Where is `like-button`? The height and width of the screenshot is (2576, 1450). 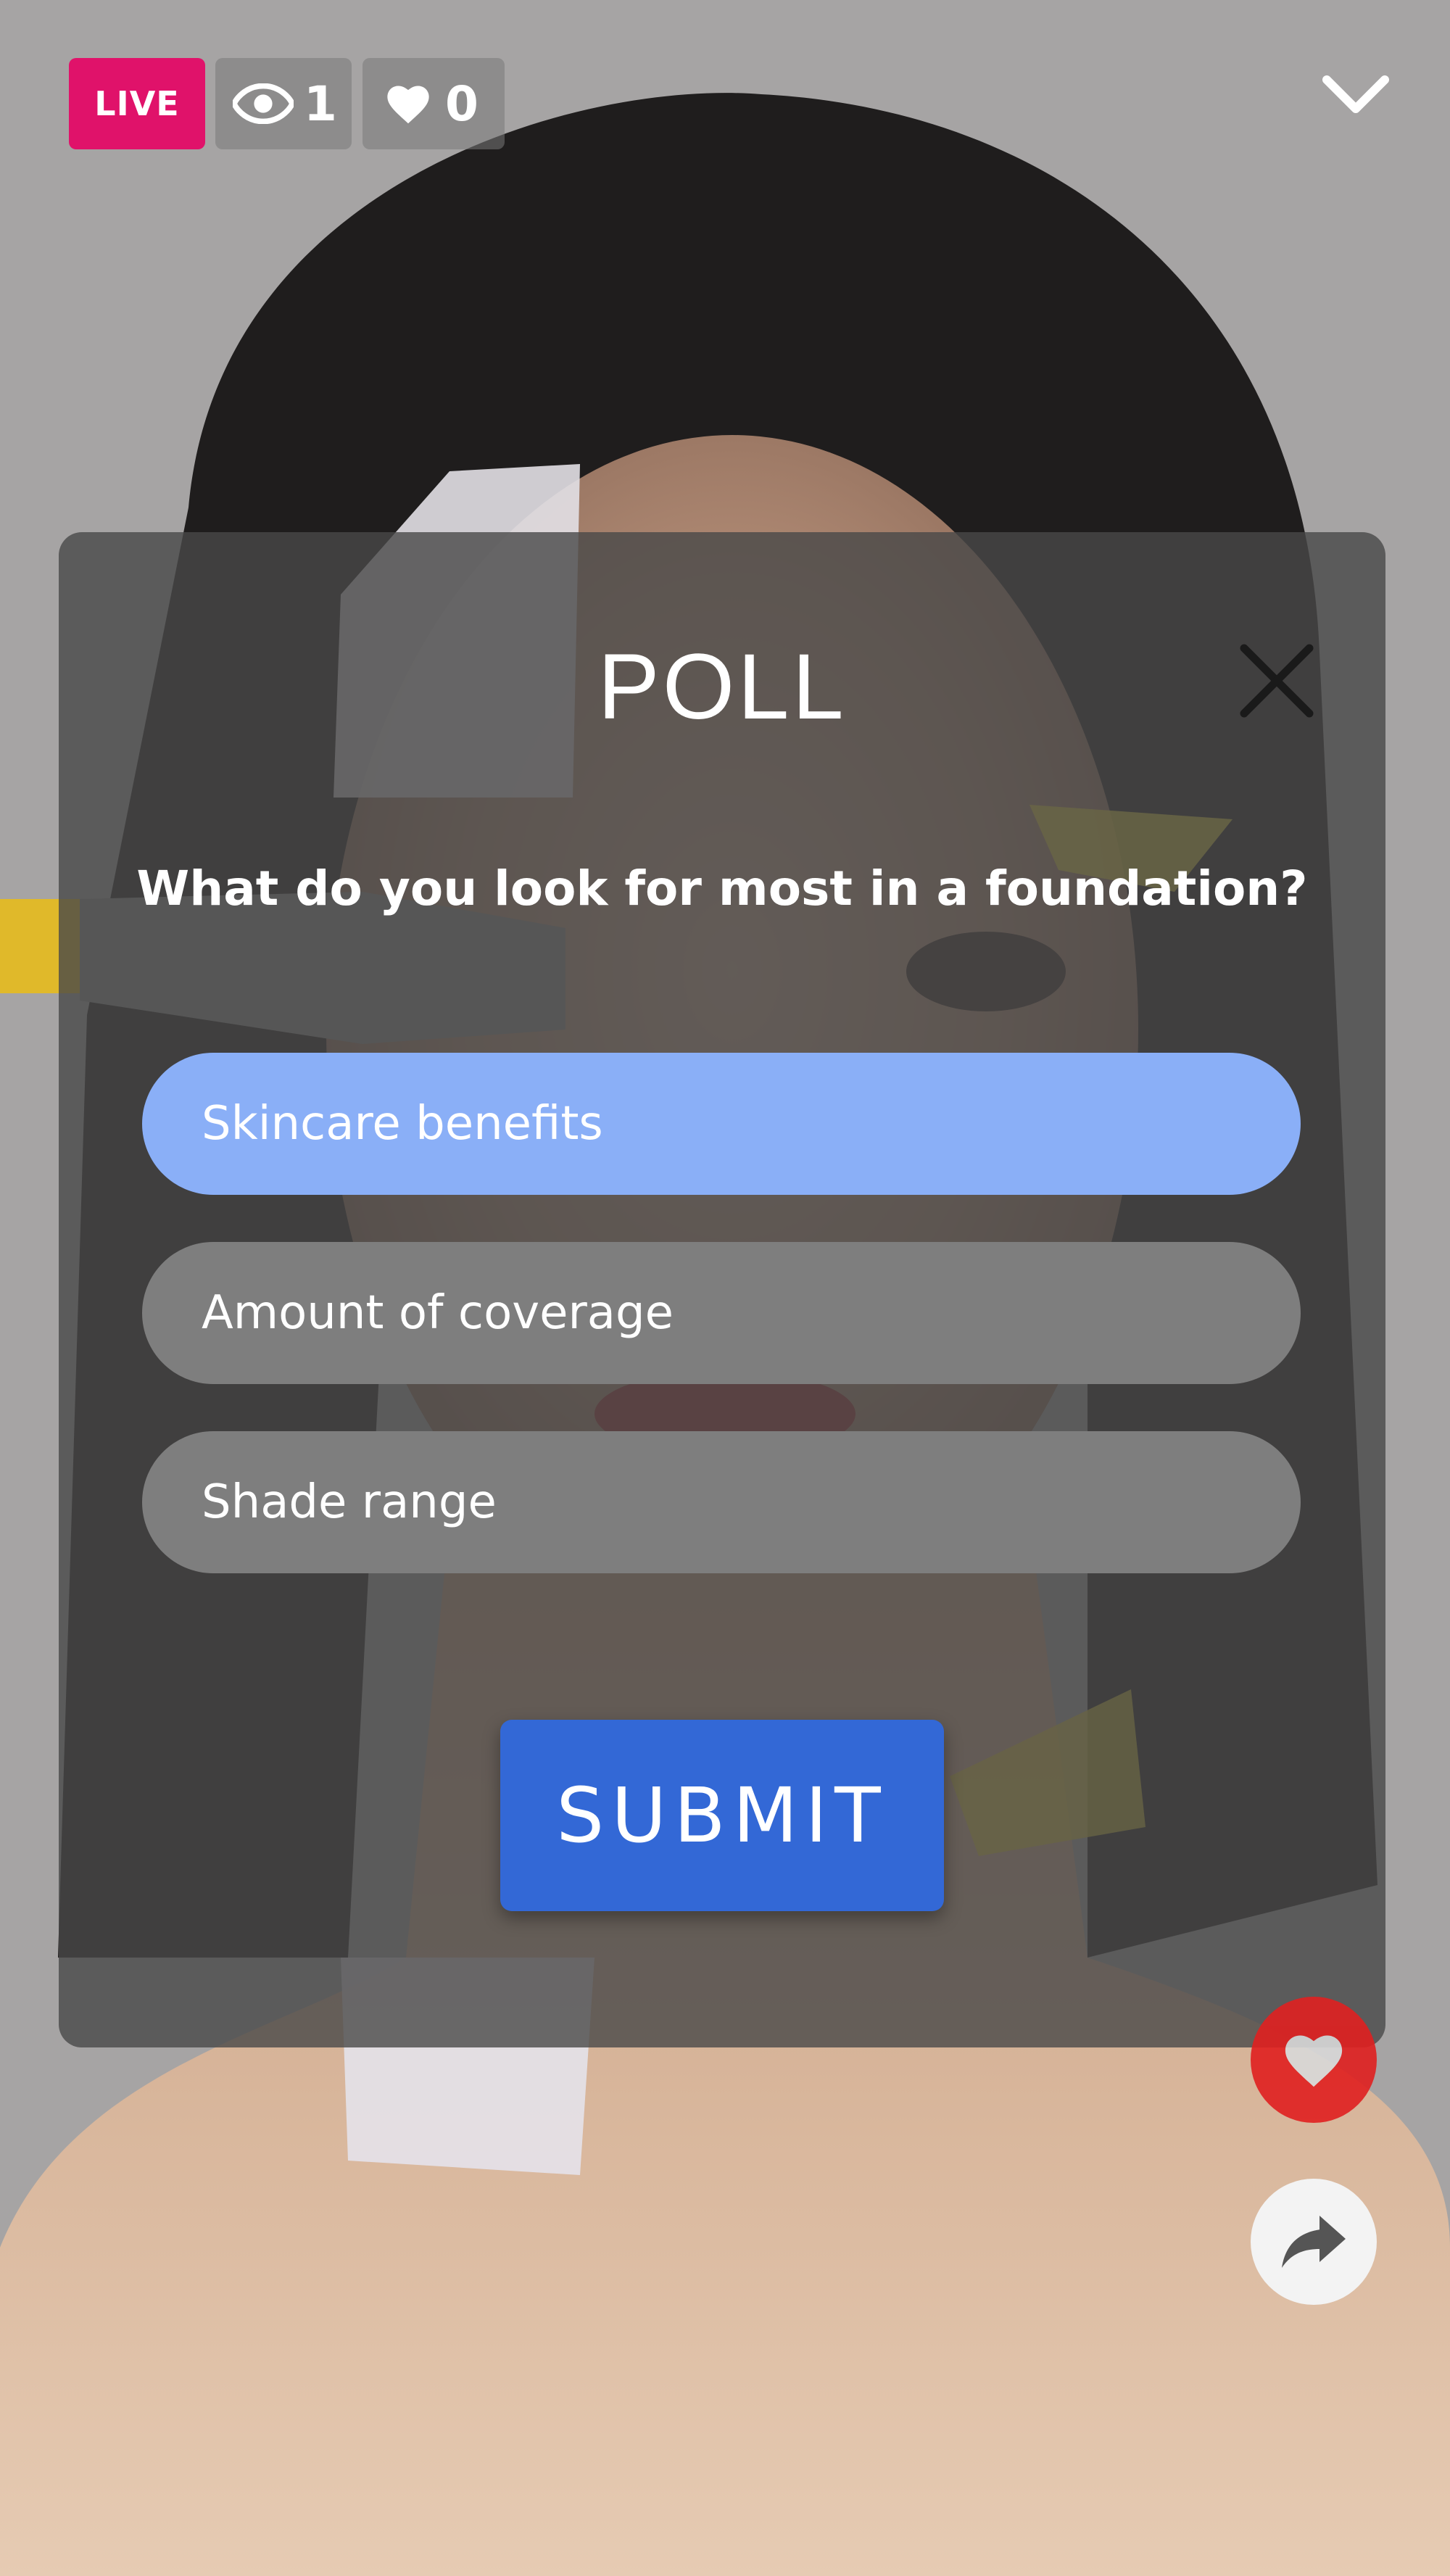 like-button is located at coordinates (1314, 2060).